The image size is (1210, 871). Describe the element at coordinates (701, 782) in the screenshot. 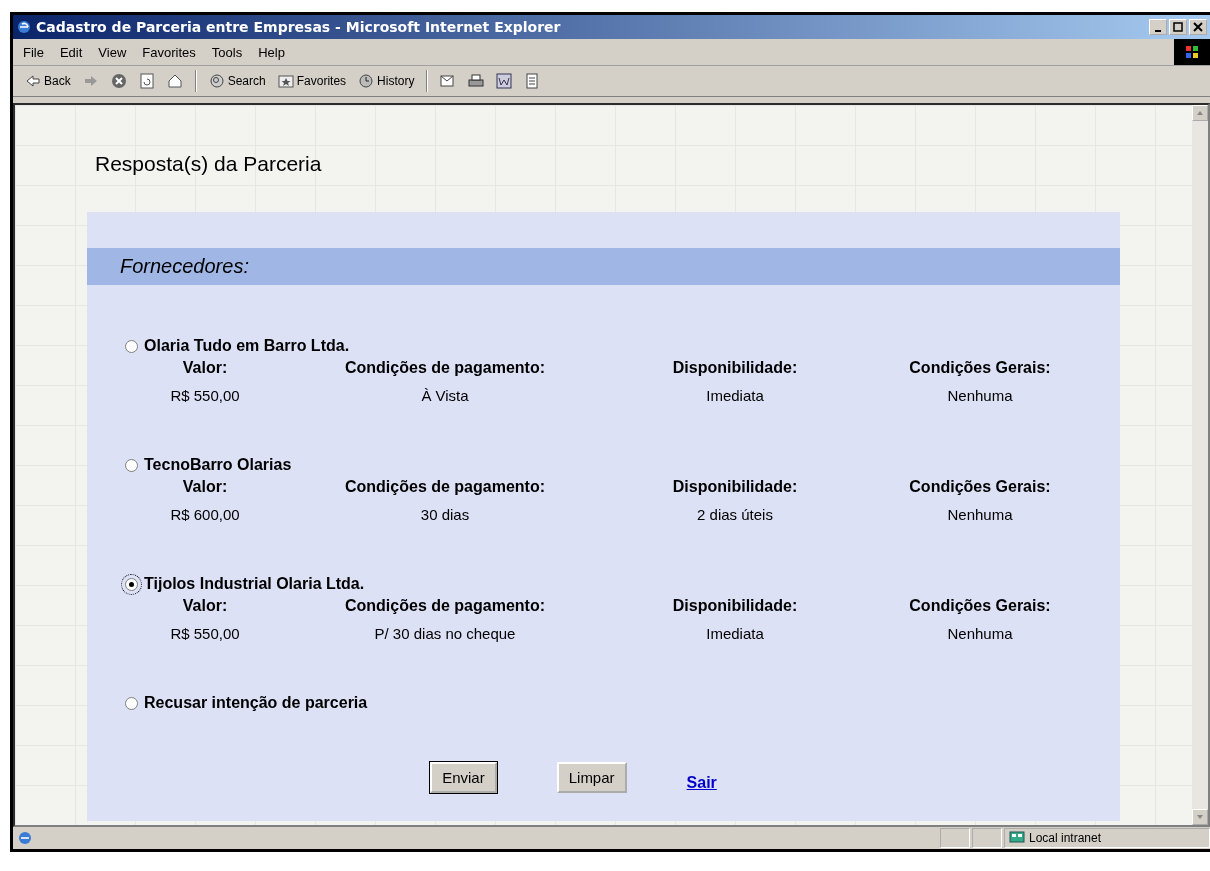

I see `exit-link: Sair` at that location.